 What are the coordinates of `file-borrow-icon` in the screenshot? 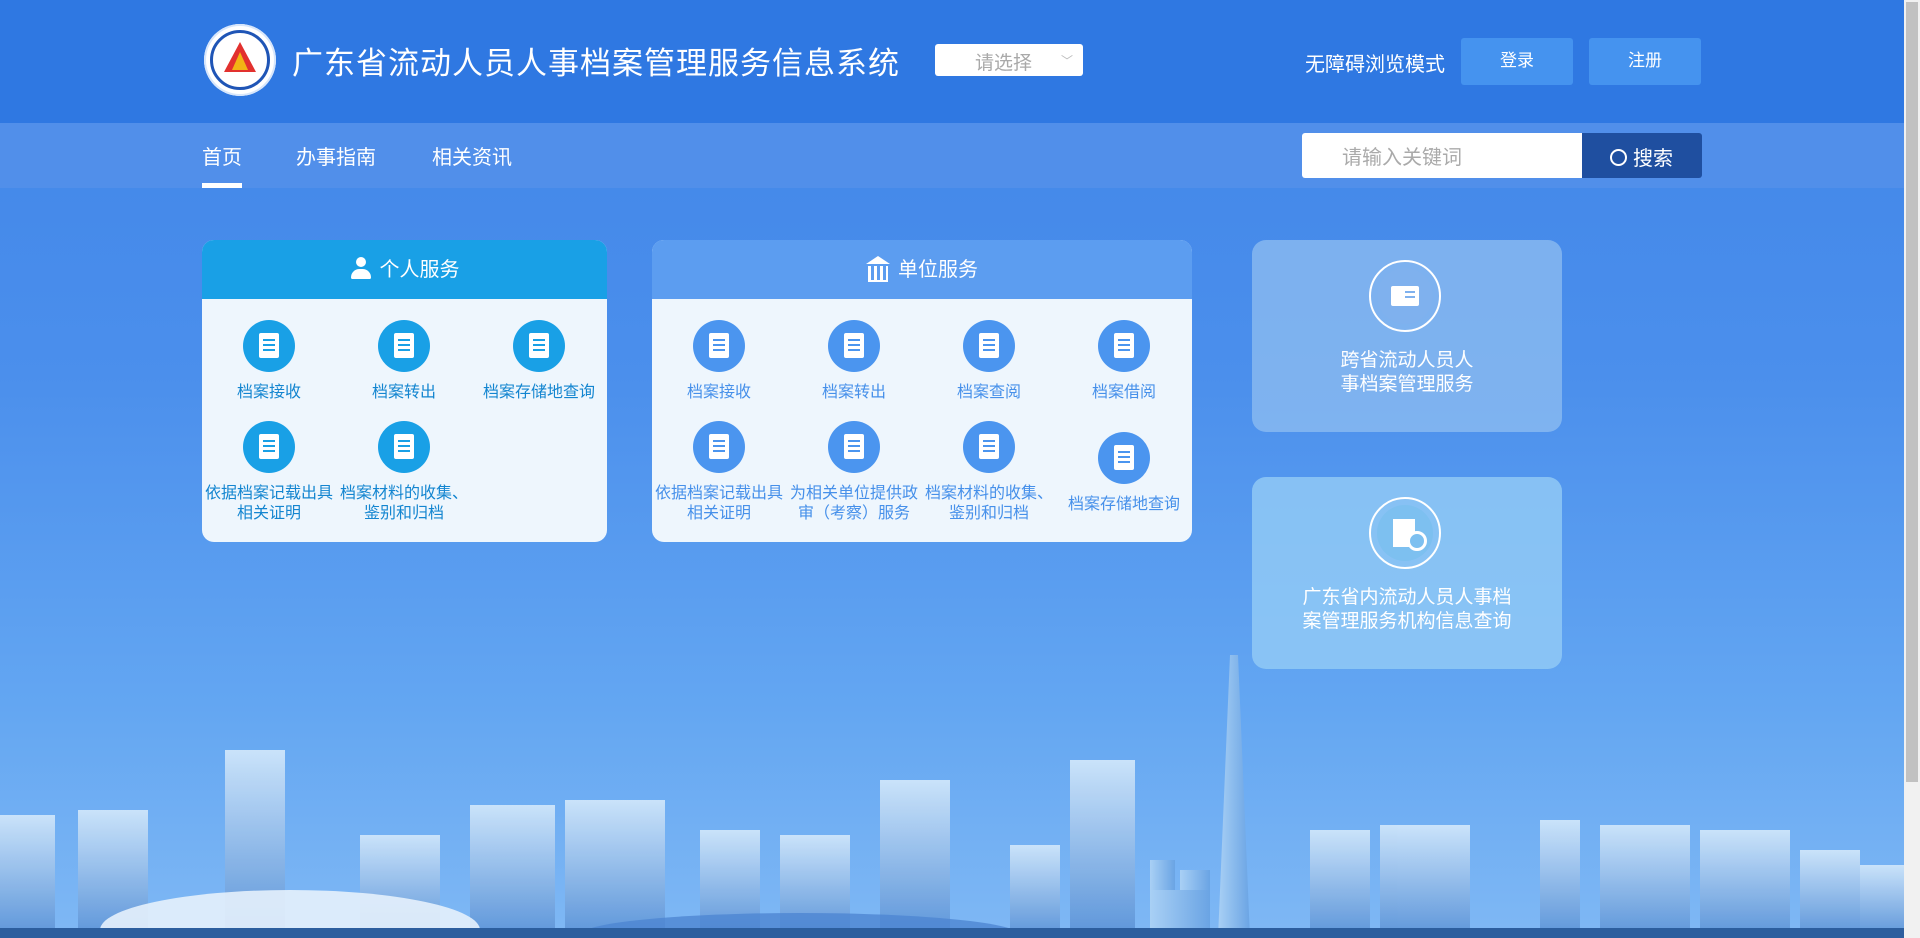 It's located at (1124, 346).